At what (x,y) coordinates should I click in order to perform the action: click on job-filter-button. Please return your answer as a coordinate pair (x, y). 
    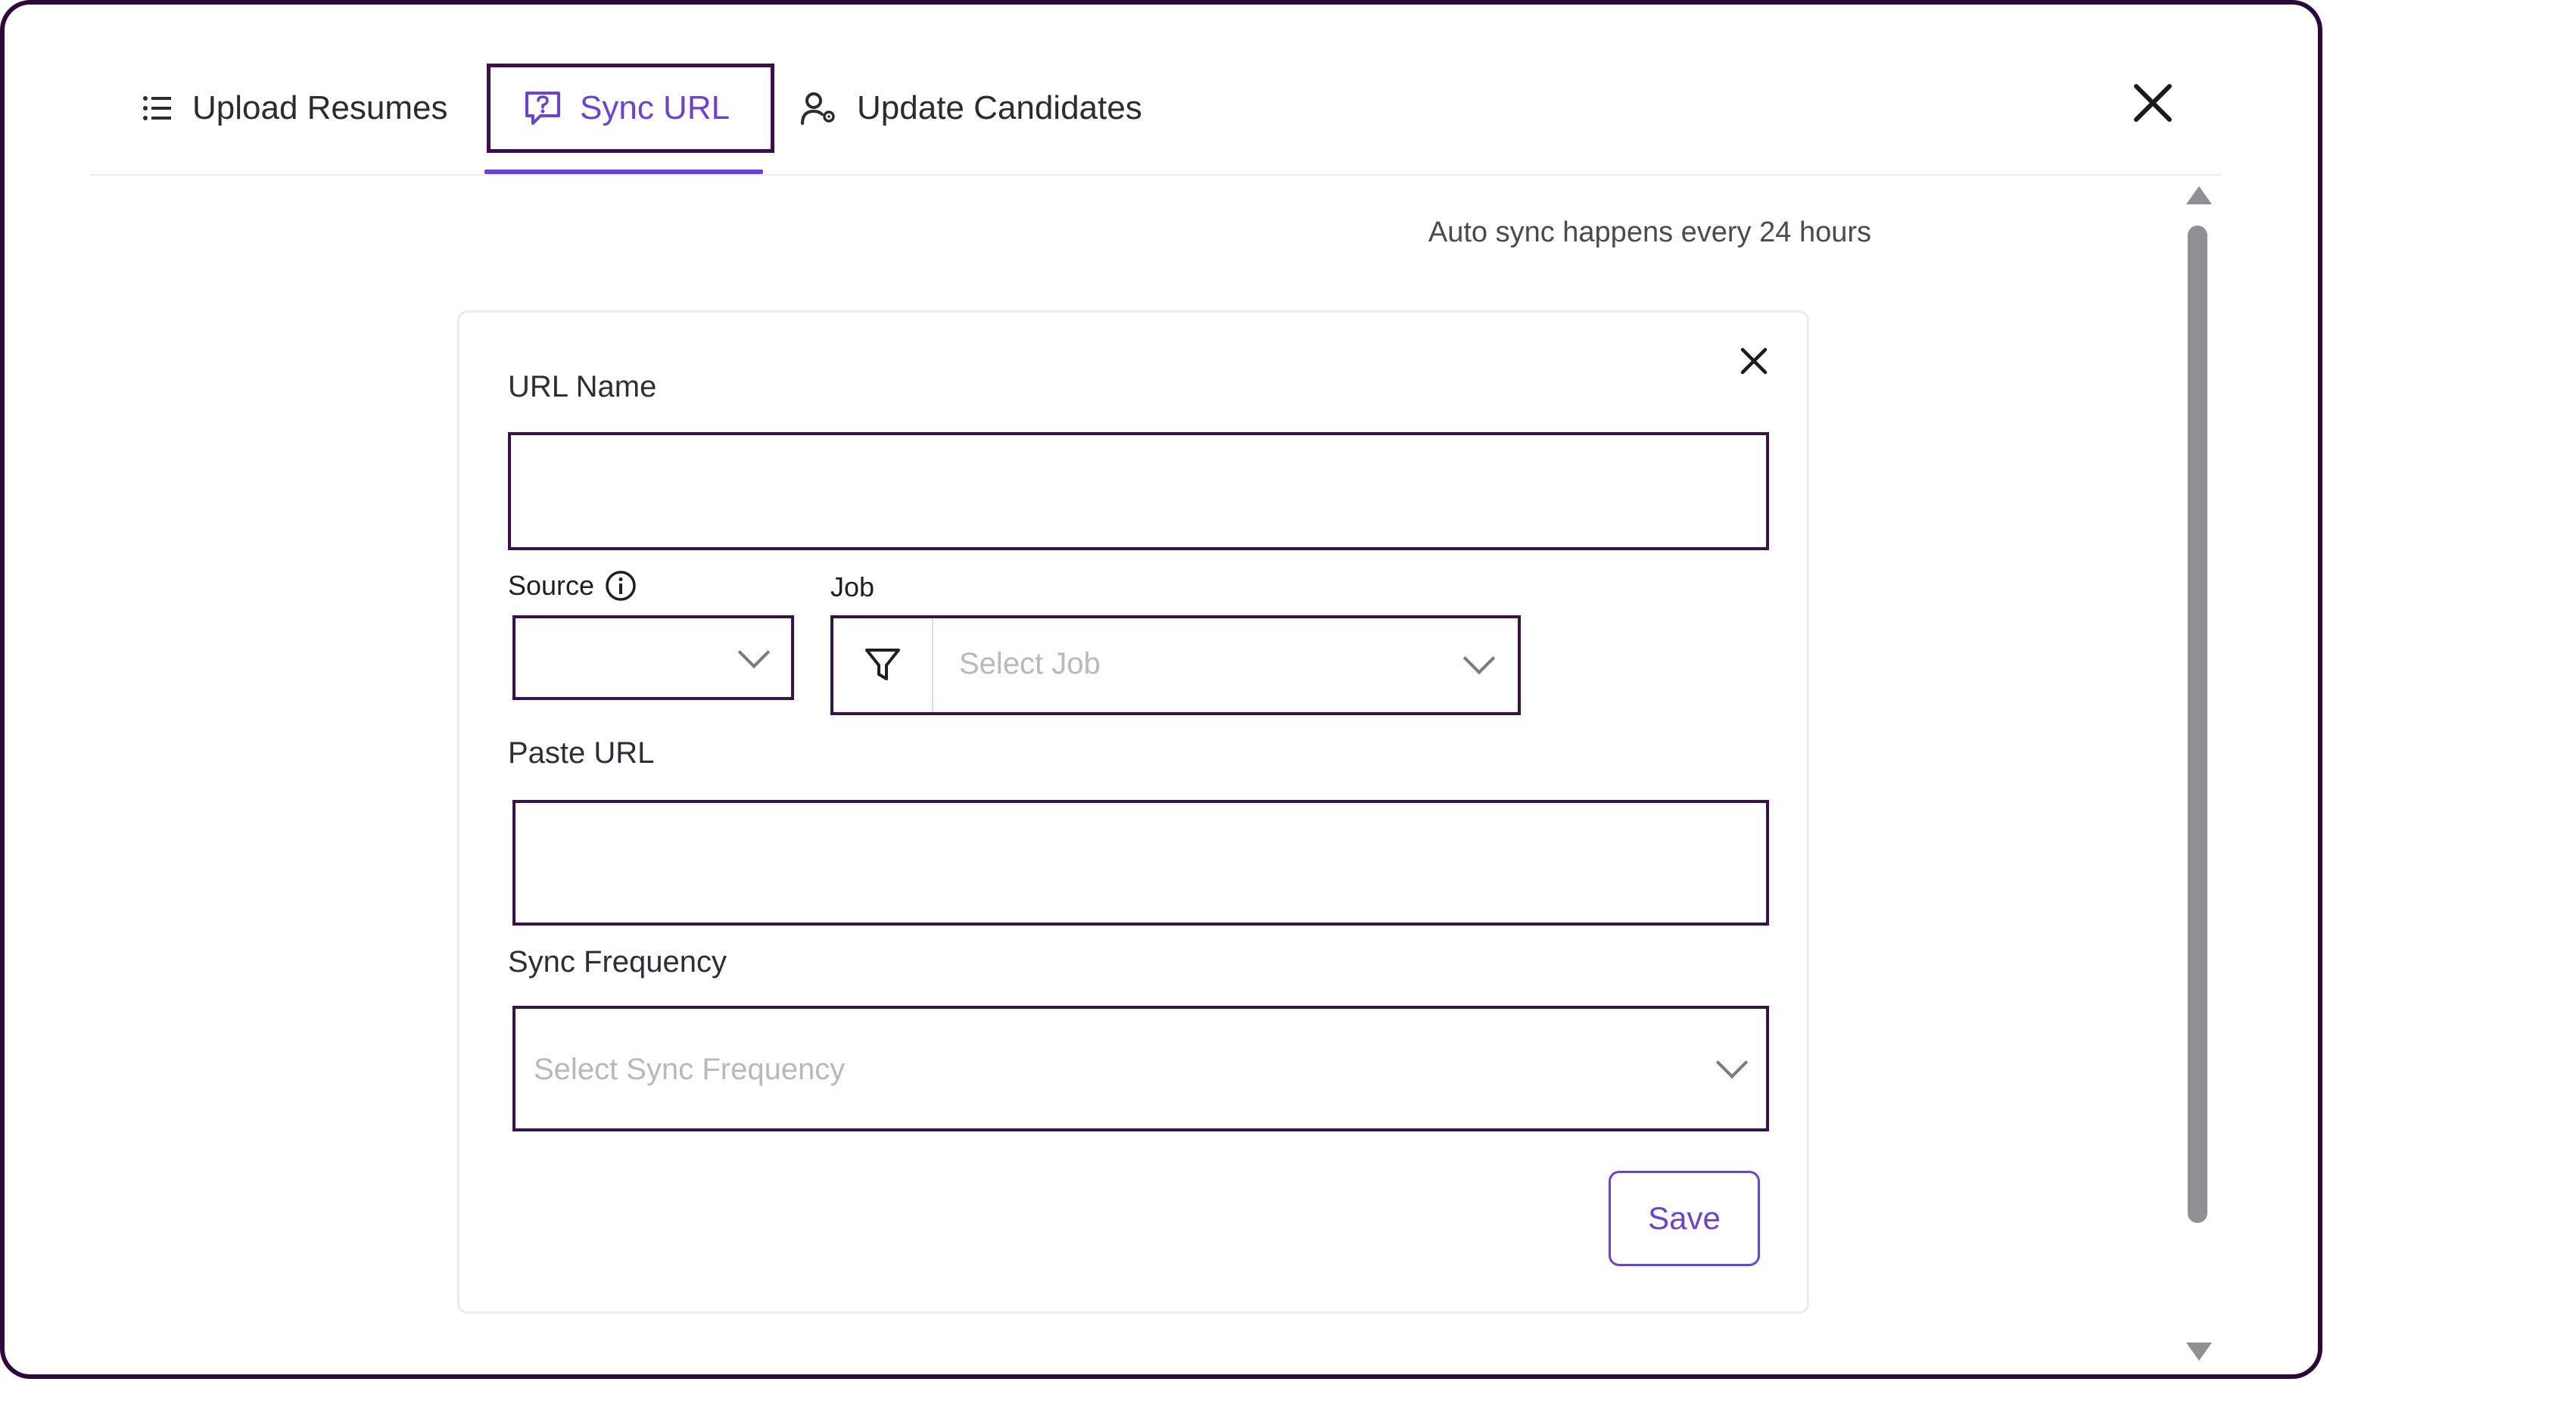
    Looking at the image, I should click on (883, 665).